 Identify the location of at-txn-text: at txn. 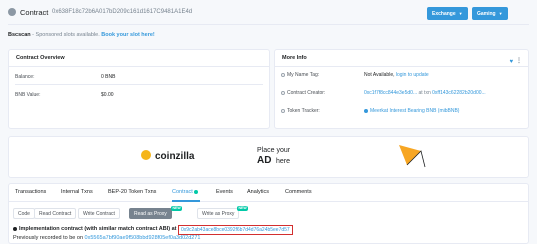
(424, 93).